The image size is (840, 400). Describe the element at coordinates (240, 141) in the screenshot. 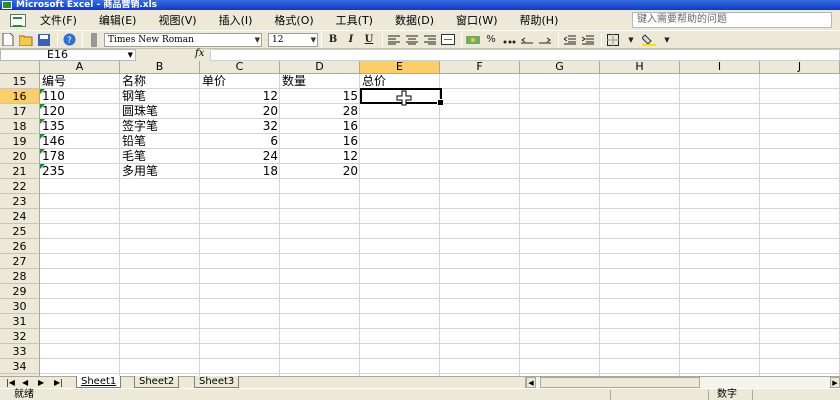

I see `table-cell: 6` at that location.